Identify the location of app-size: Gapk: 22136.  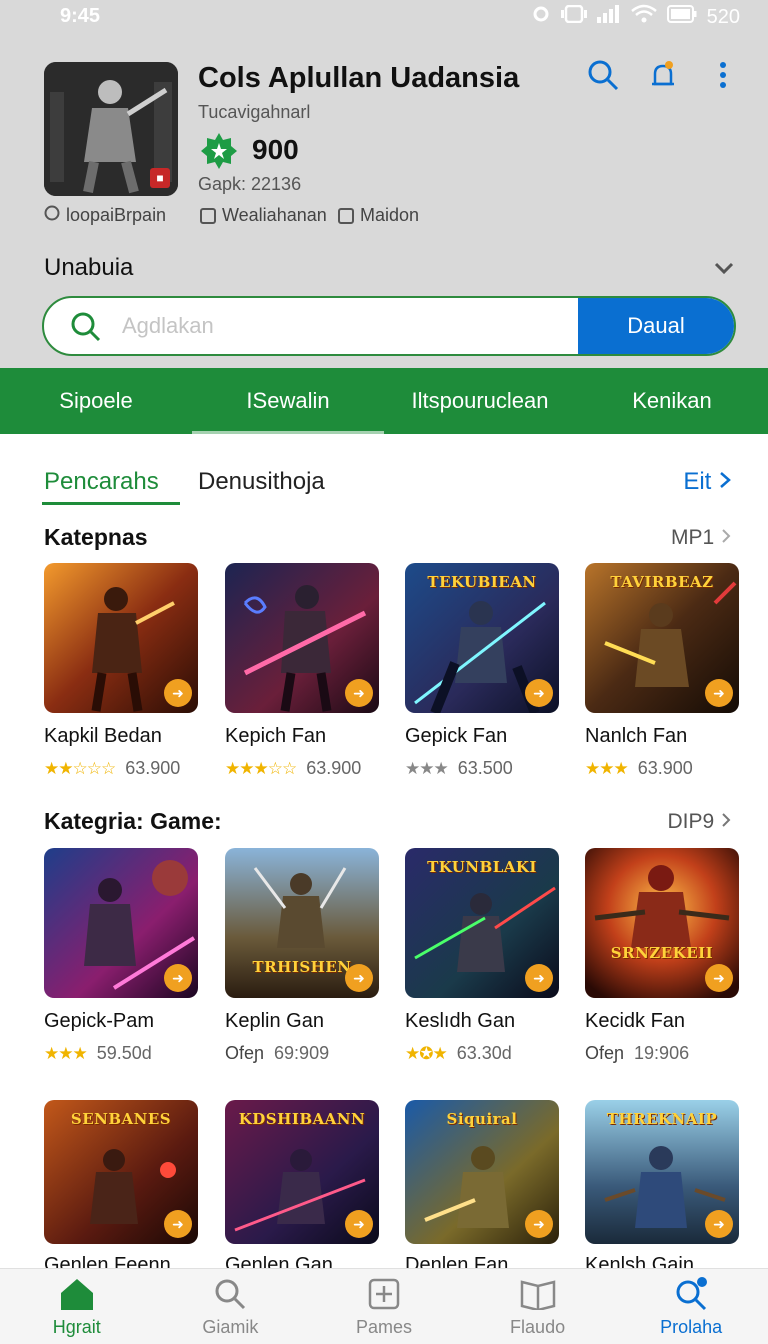
(250, 184).